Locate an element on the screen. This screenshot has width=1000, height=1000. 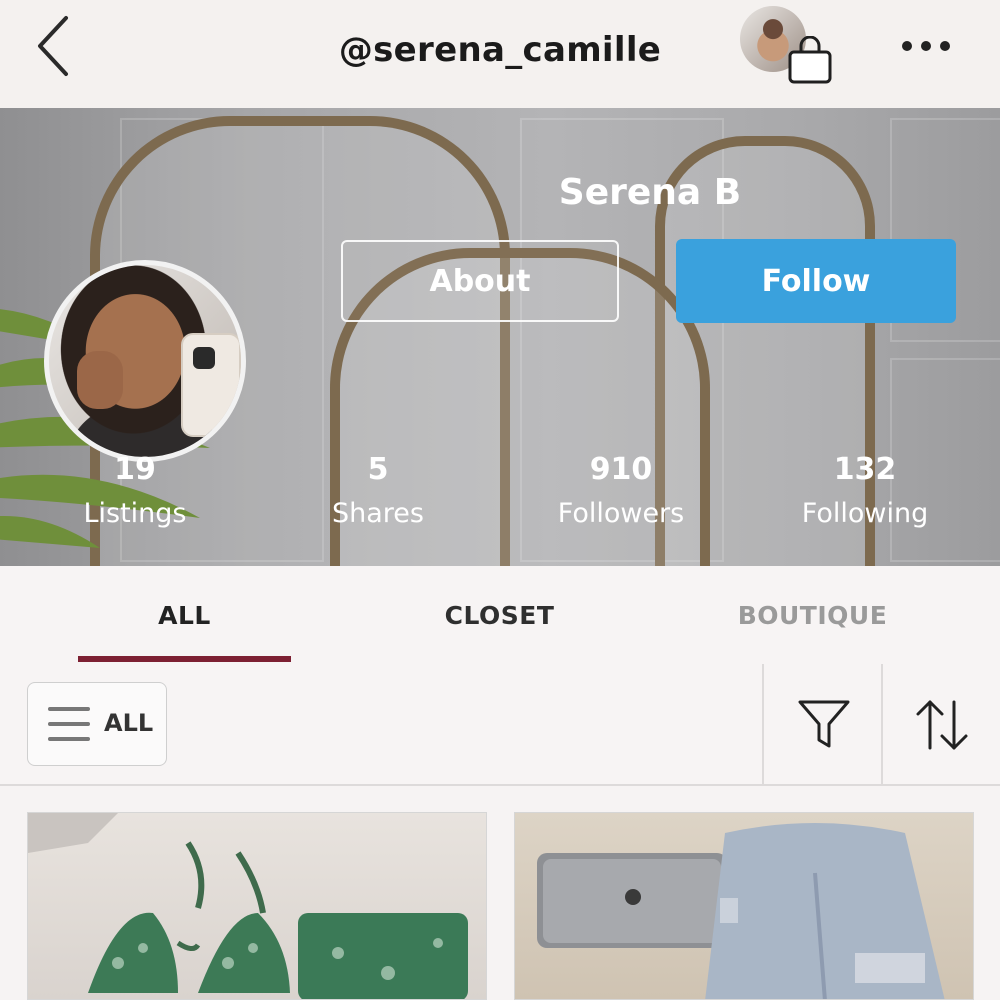
category-filter-button: ALL is located at coordinates (97, 724).